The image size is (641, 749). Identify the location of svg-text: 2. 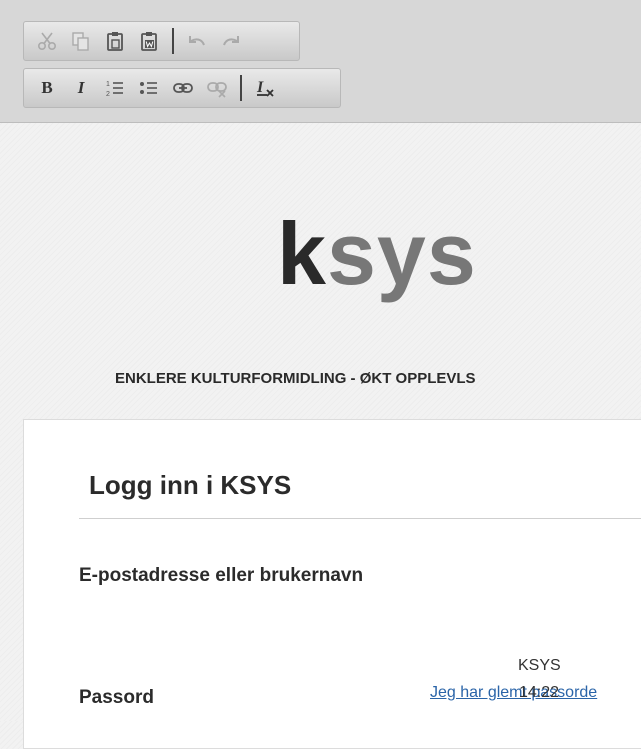
(108, 94).